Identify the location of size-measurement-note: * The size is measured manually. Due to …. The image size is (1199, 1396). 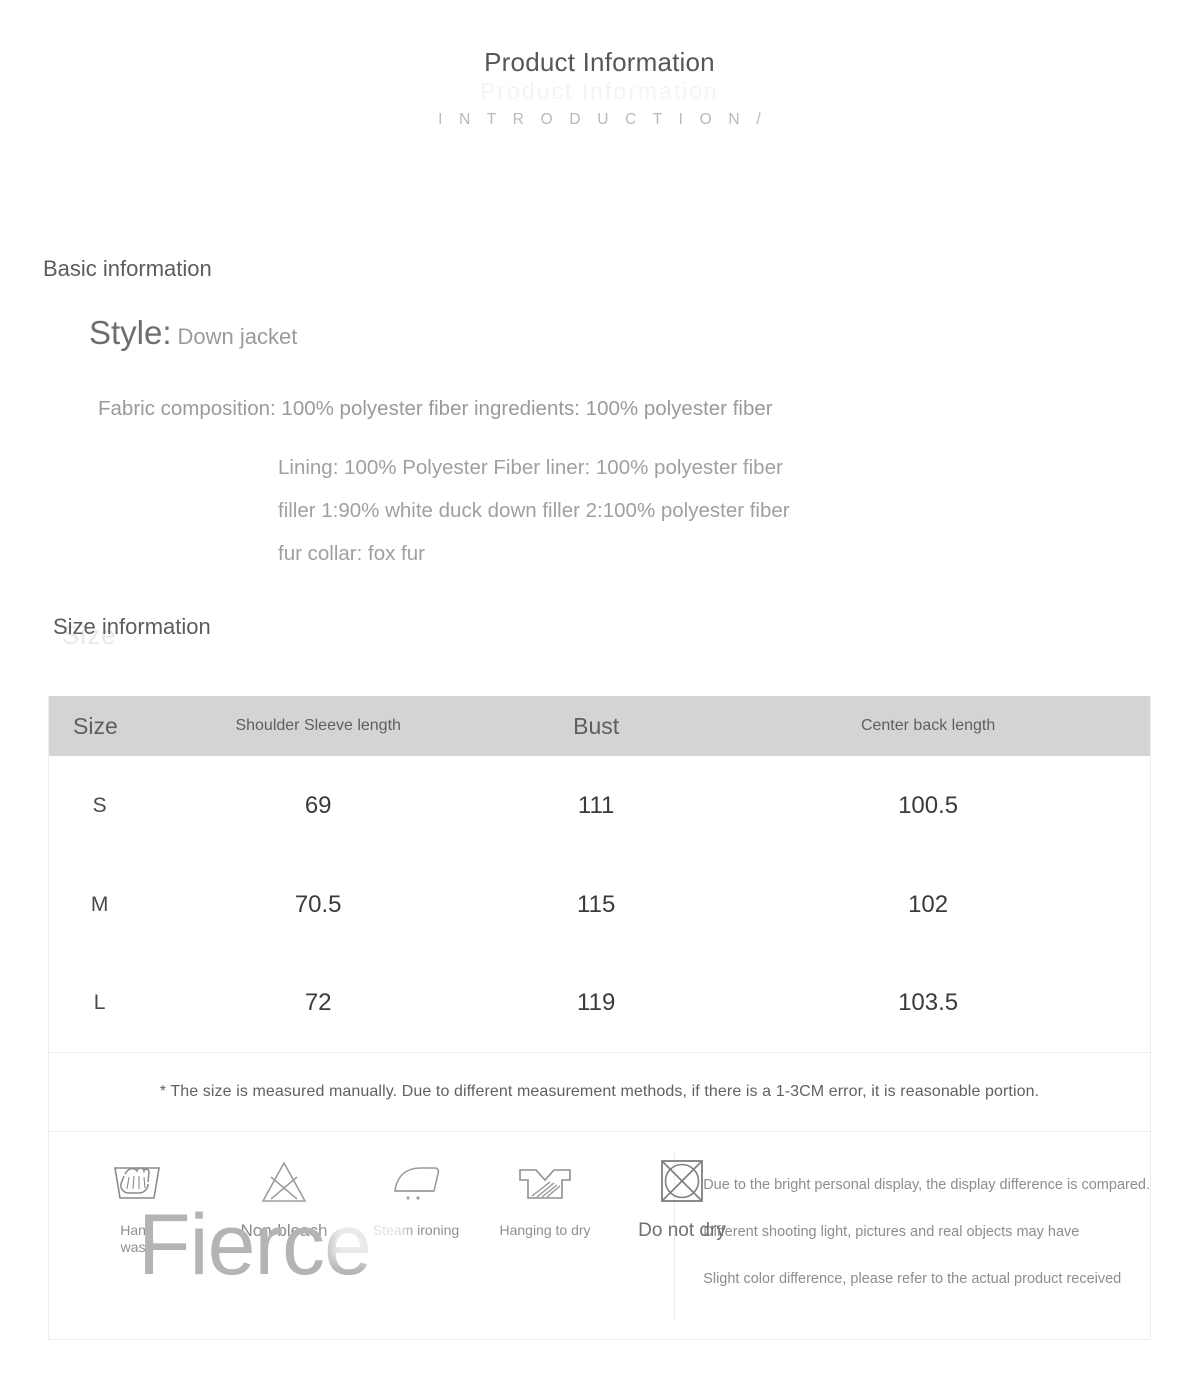
(599, 1091).